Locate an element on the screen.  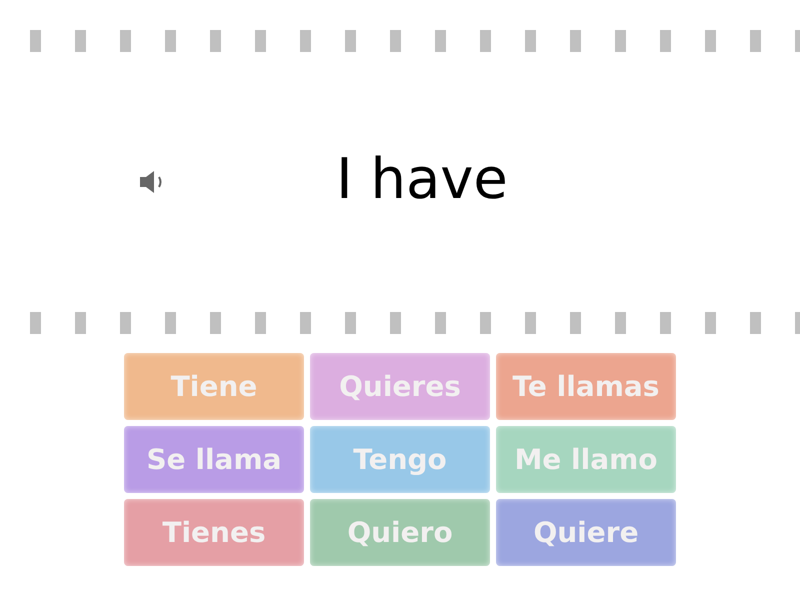
prompt-text: I have is located at coordinates (422, 180).